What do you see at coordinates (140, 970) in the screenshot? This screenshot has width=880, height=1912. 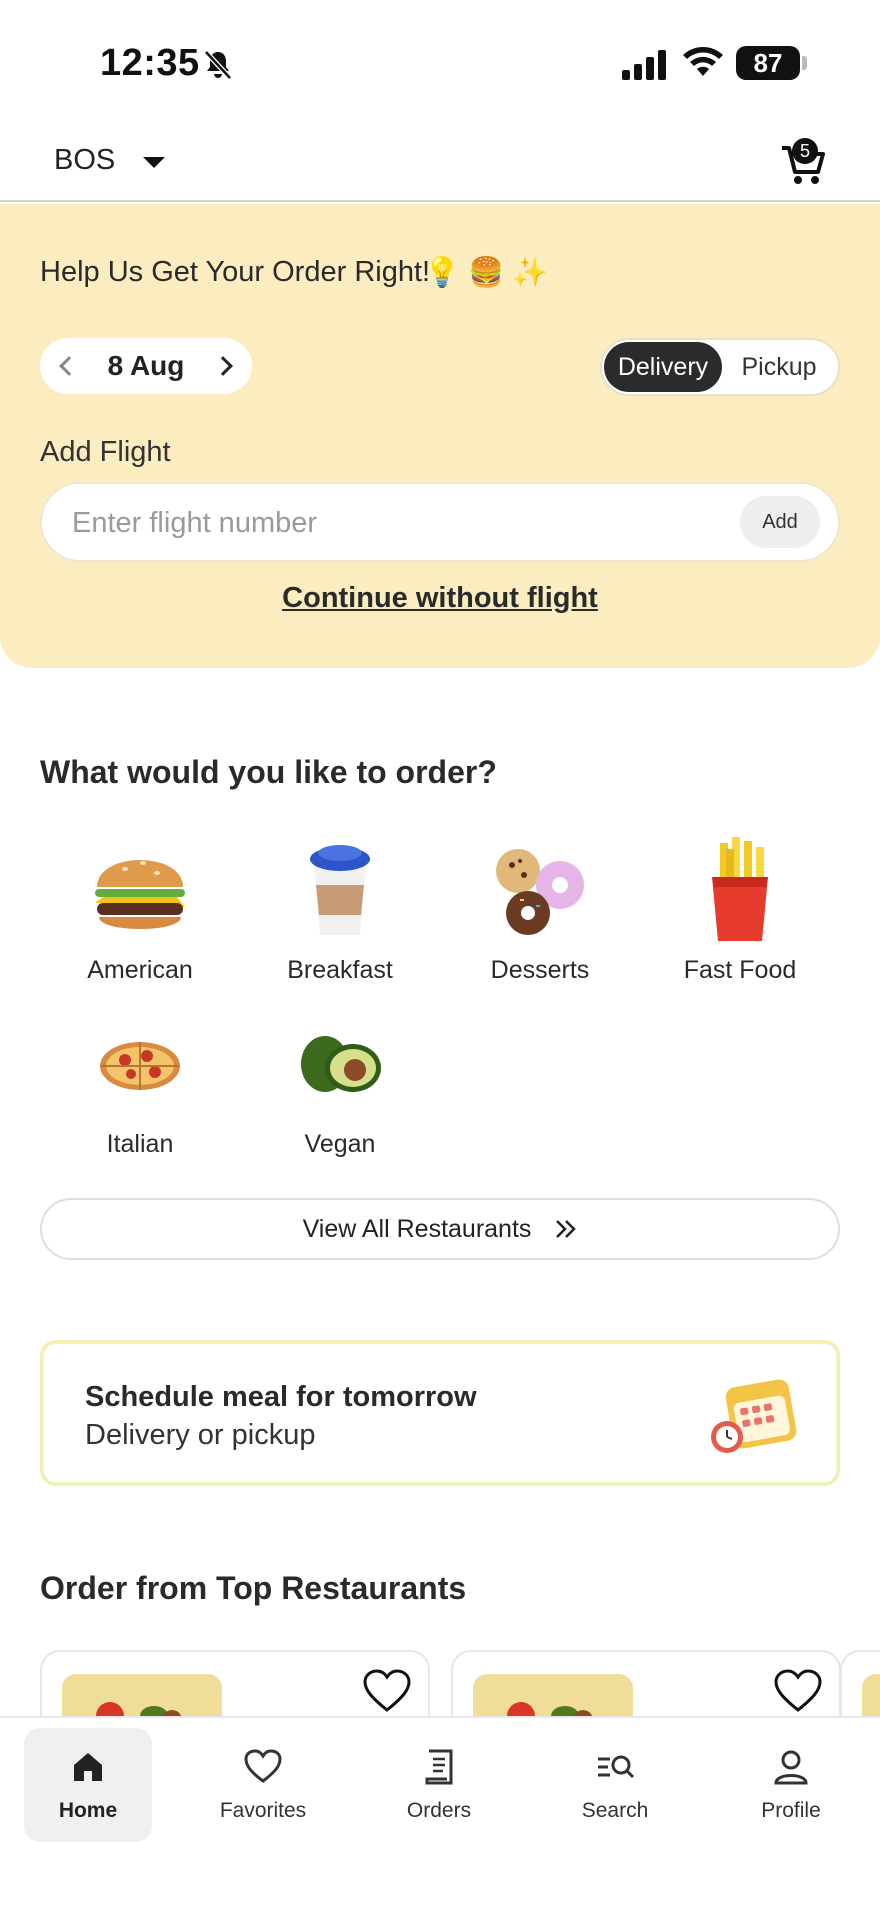 I see `category-label: American` at bounding box center [140, 970].